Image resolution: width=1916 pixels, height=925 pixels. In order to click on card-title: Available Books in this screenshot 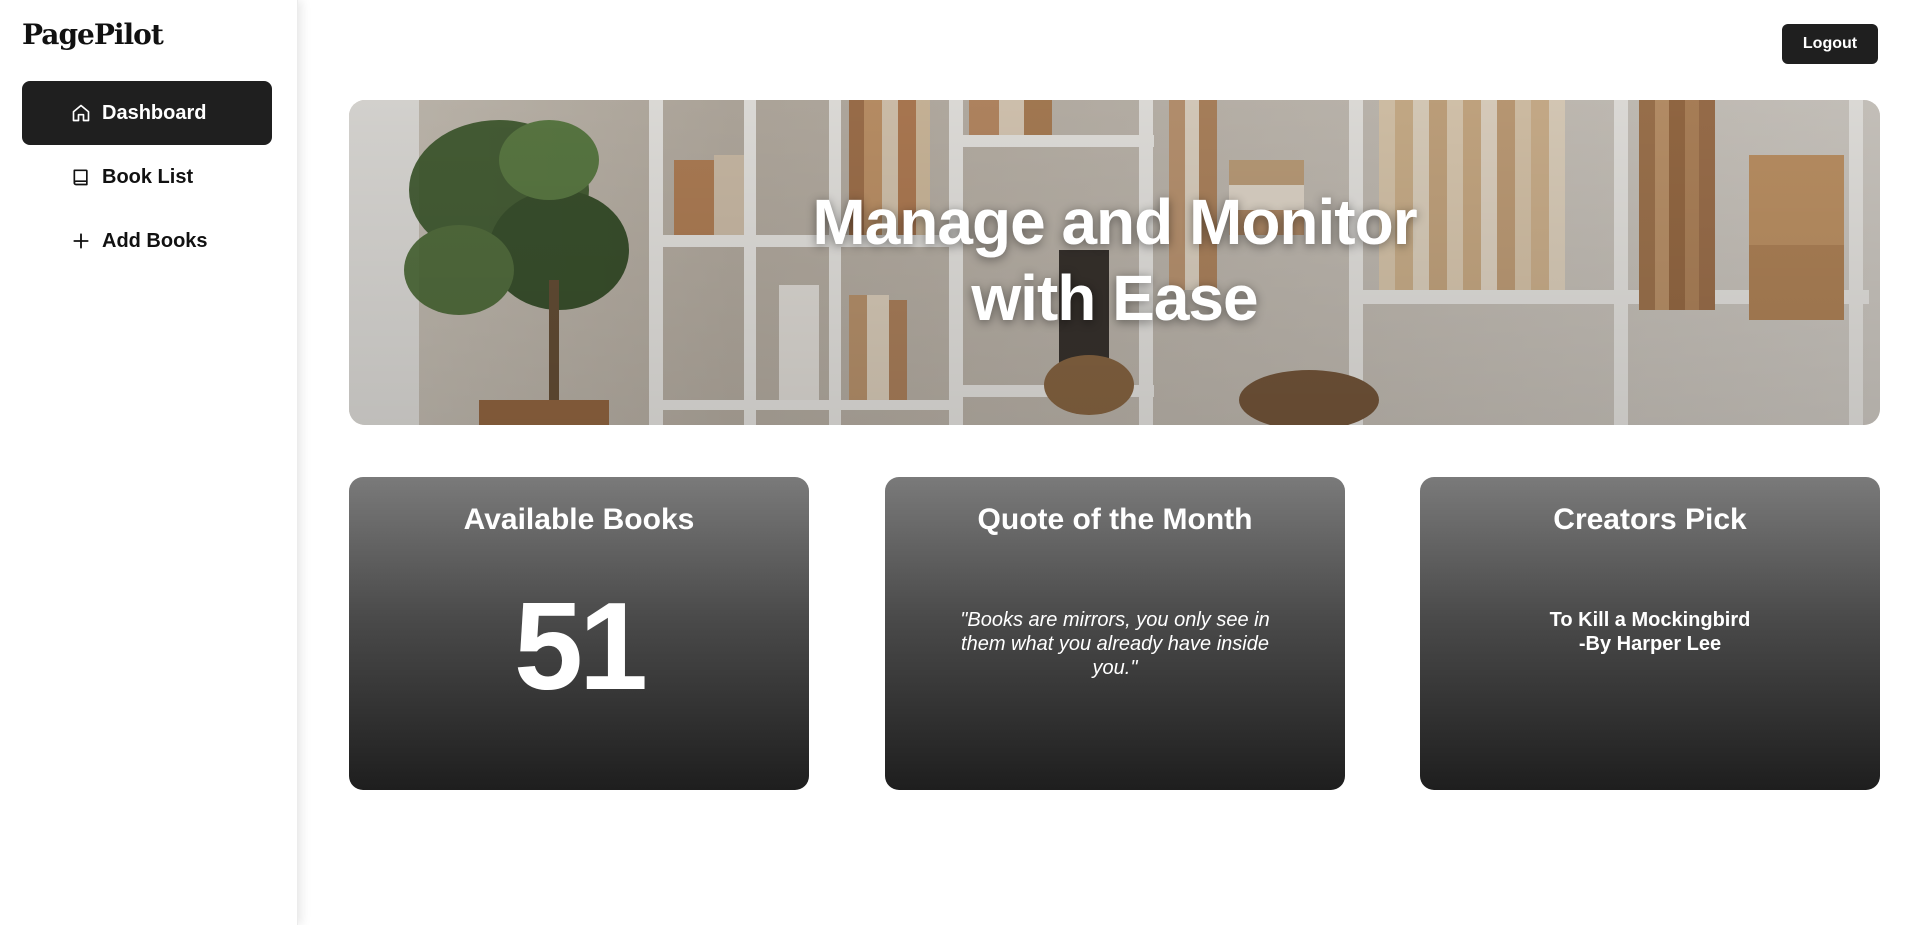, I will do `click(579, 519)`.